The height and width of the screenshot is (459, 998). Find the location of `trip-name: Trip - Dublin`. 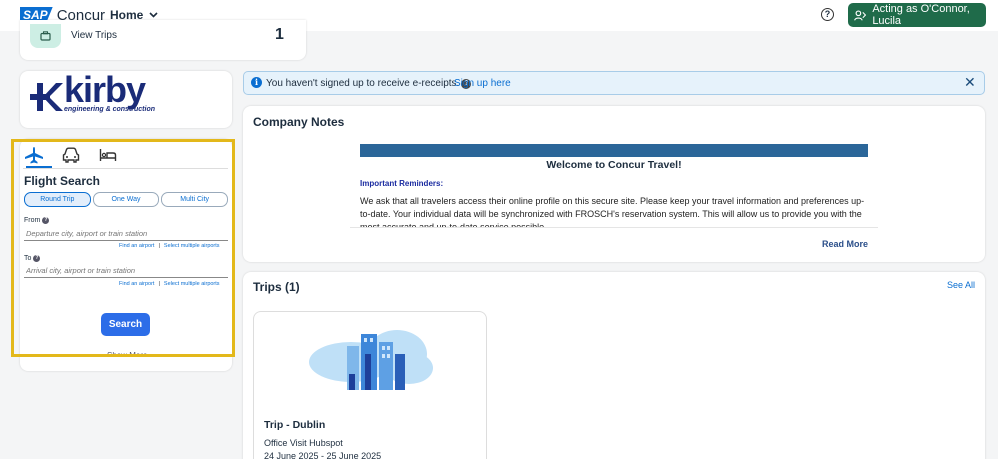

trip-name: Trip - Dublin is located at coordinates (295, 425).